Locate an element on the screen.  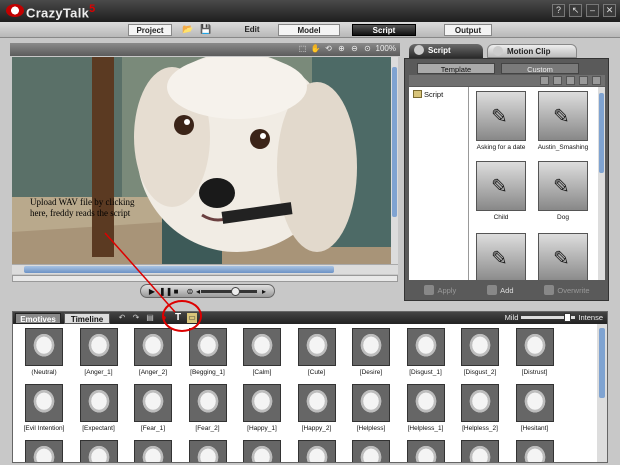
emotive-item: [Calm] is located at coordinates (262, 352).